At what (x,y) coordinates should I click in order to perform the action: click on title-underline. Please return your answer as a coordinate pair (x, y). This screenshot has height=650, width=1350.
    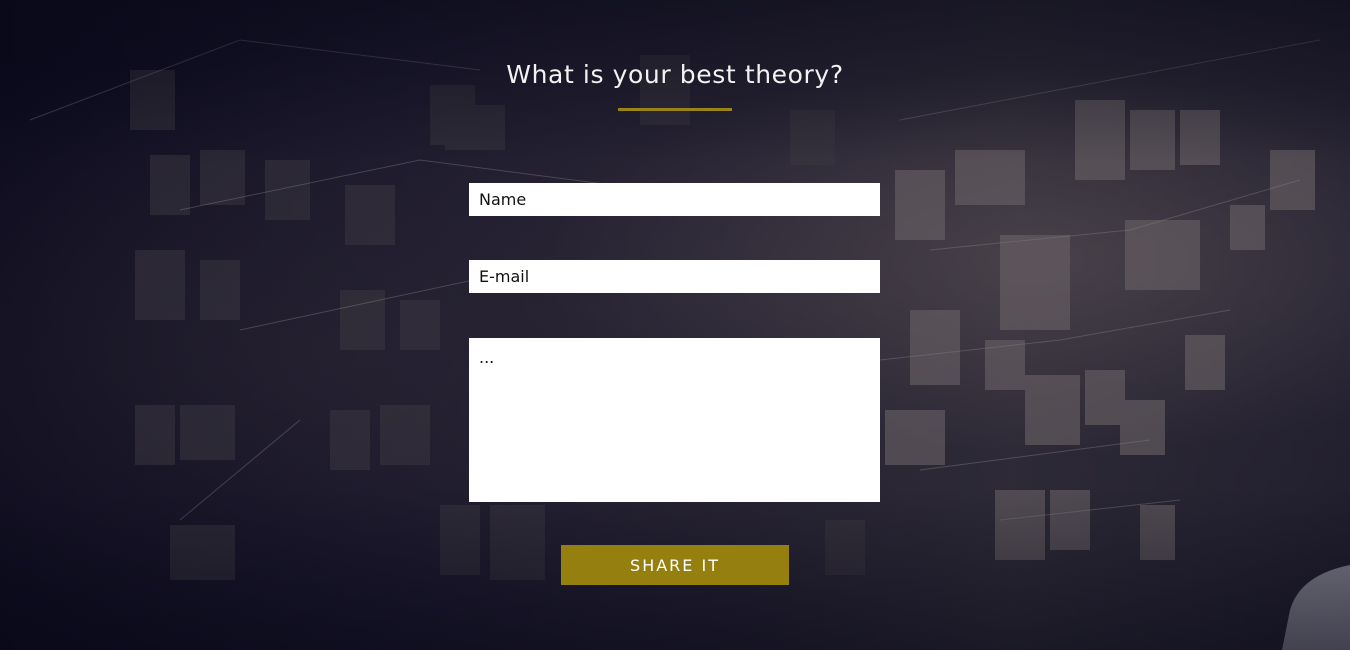
    Looking at the image, I should click on (675, 109).